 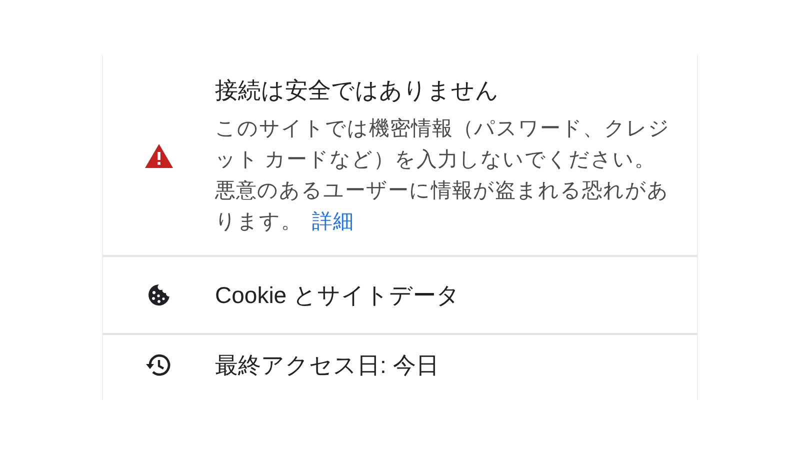 I want to click on warning-title: 接続は安全ではありません, so click(x=357, y=90).